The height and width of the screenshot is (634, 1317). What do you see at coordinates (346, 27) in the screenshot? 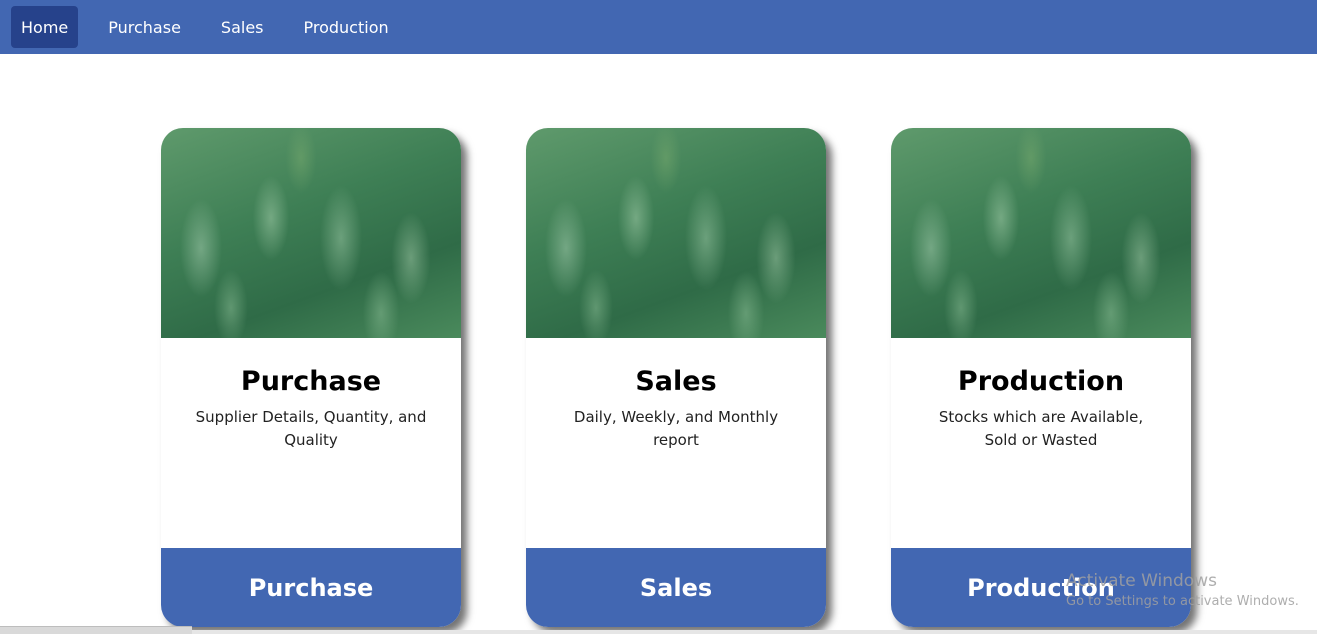
I see `nav-production: Production` at bounding box center [346, 27].